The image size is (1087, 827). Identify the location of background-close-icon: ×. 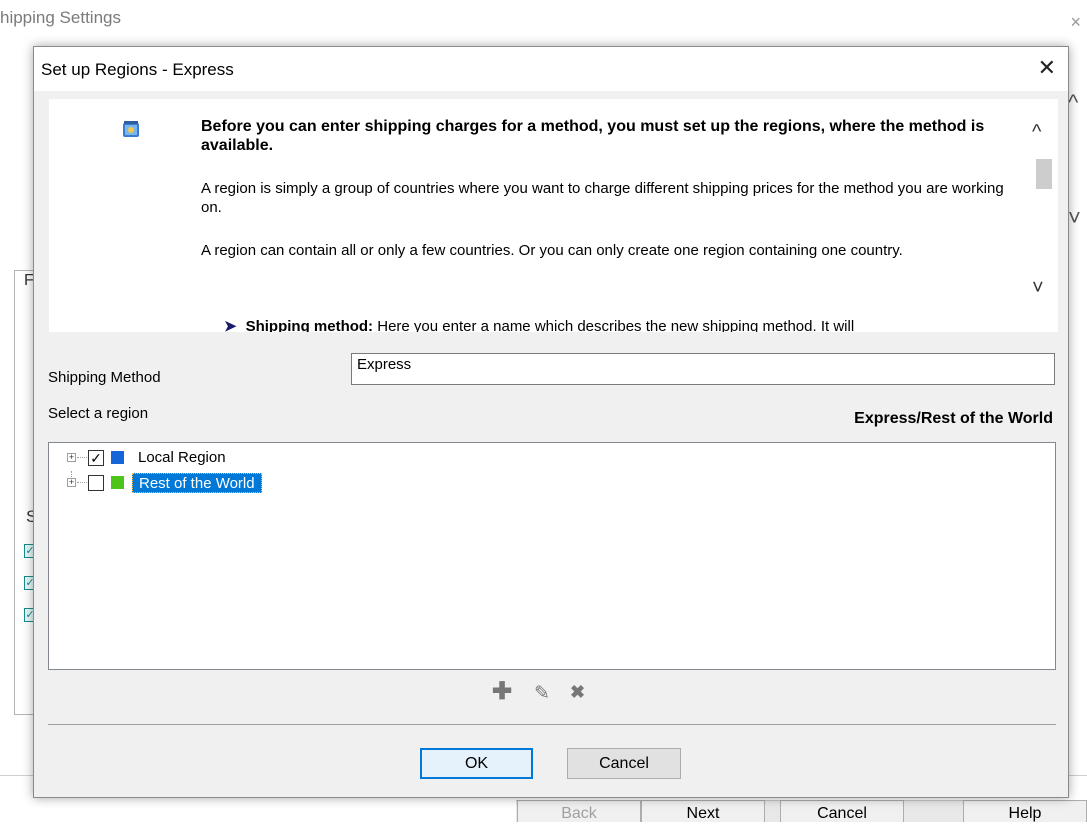
(1075, 22).